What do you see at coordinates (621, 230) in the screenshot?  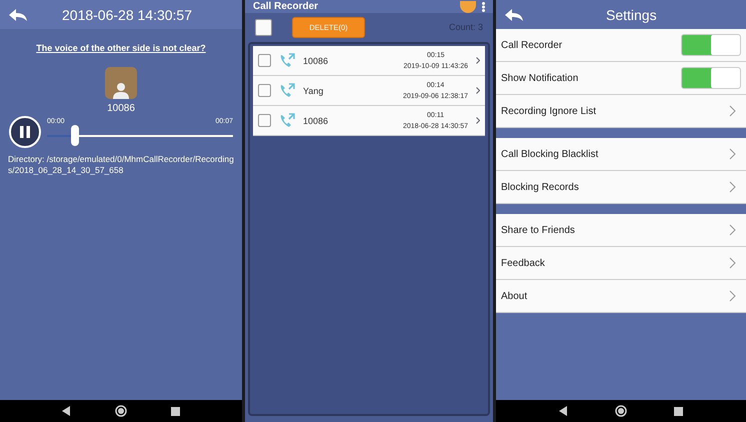 I see `settings-row: Share to Friends` at bounding box center [621, 230].